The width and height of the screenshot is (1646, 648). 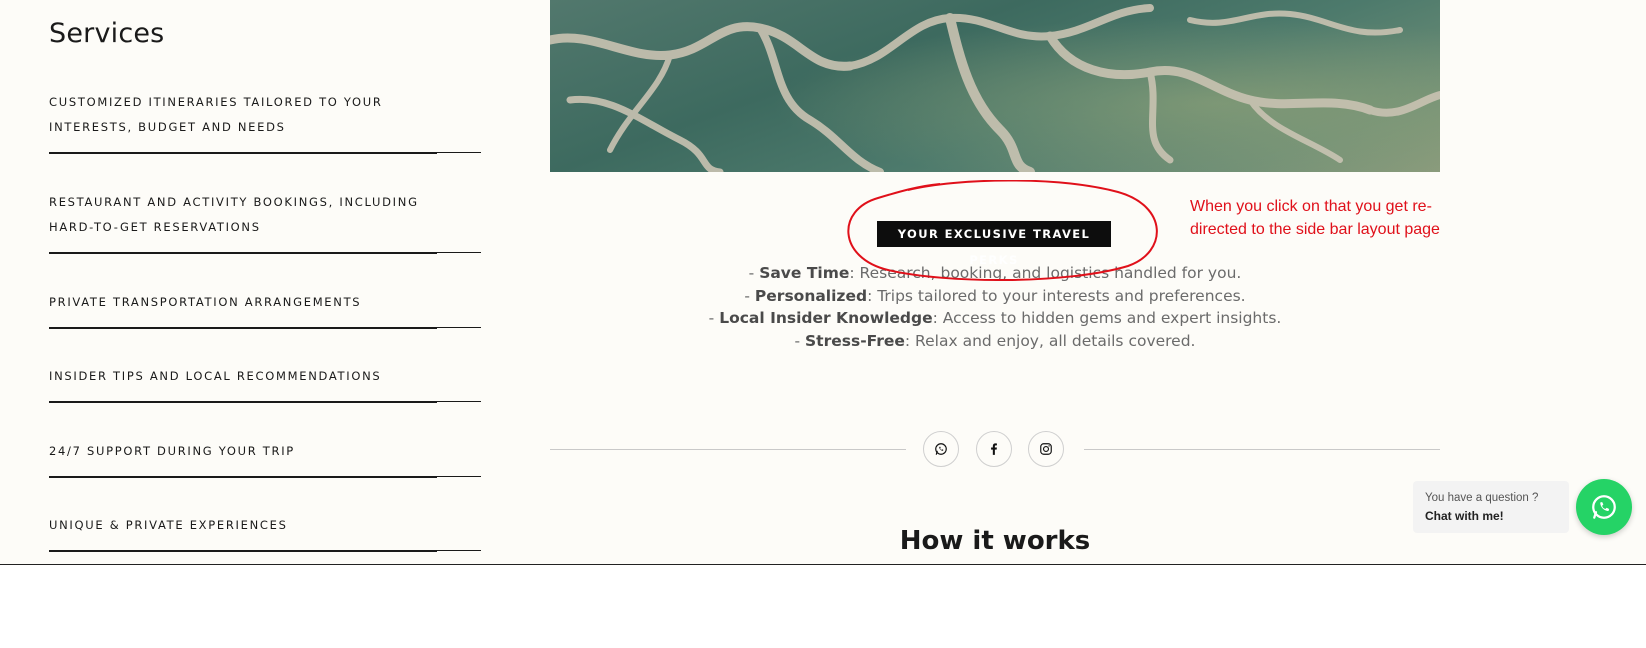 I want to click on service-item-label: INSIDER TIPS AND LOCAL RECOMMENDATIONS, so click(x=215, y=376).